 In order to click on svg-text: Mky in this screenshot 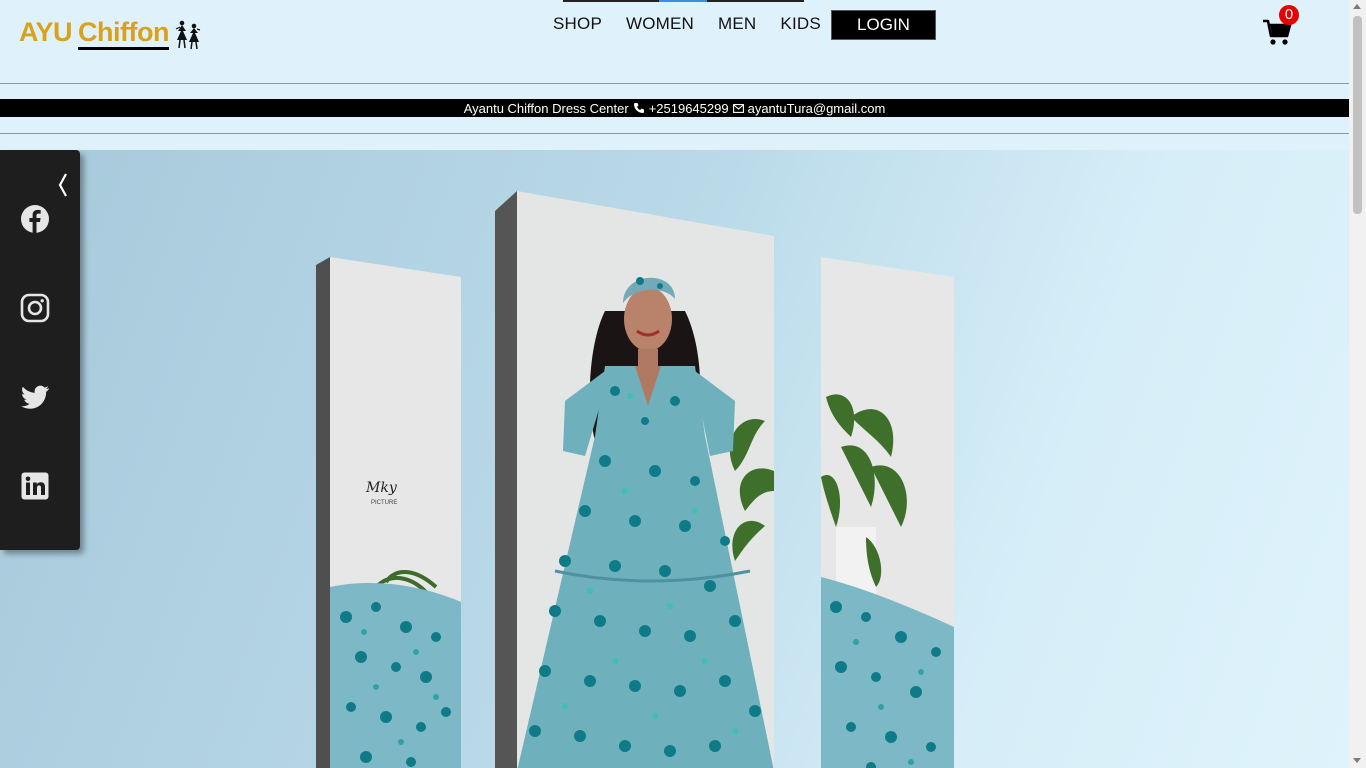, I will do `click(381, 488)`.